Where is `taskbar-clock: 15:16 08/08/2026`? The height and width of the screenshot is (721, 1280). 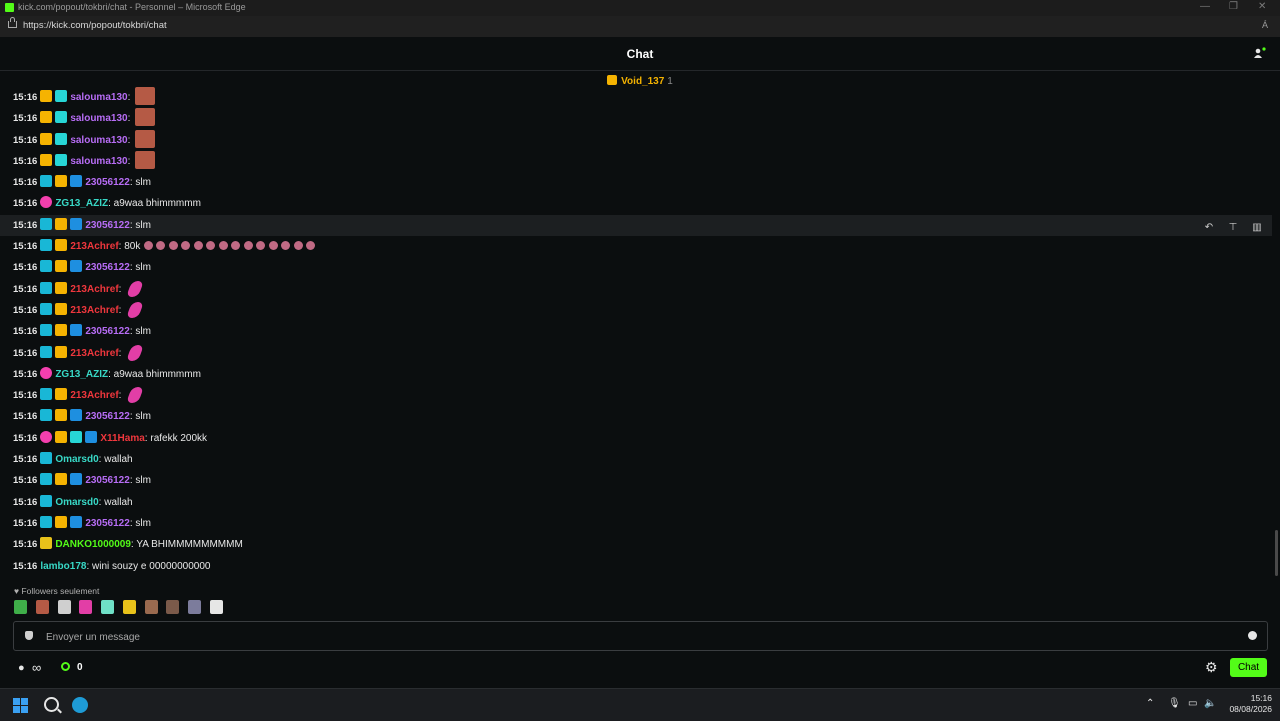 taskbar-clock: 15:16 08/08/2026 is located at coordinates (1244, 704).